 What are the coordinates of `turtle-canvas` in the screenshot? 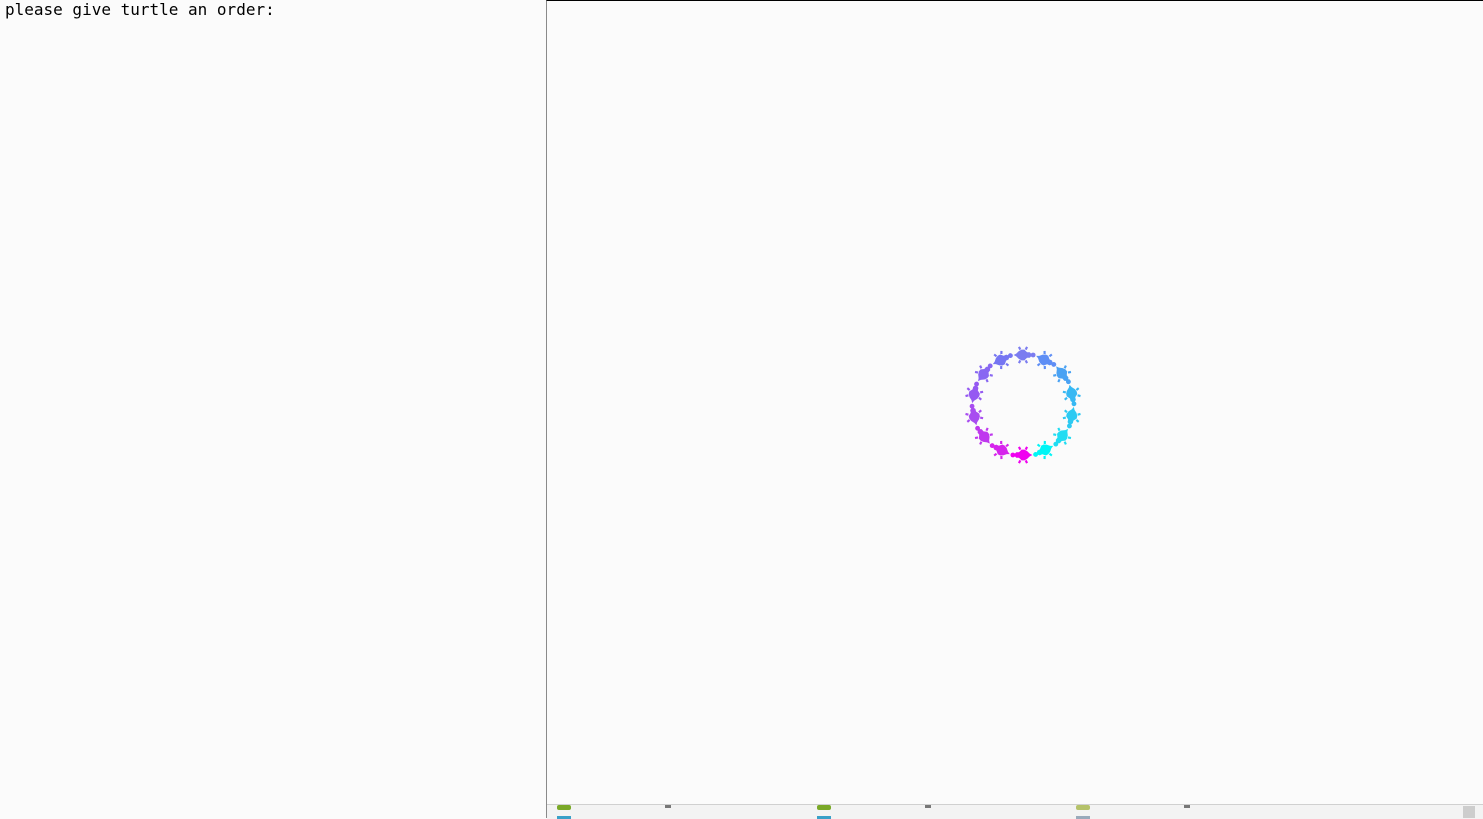 It's located at (1023, 405).